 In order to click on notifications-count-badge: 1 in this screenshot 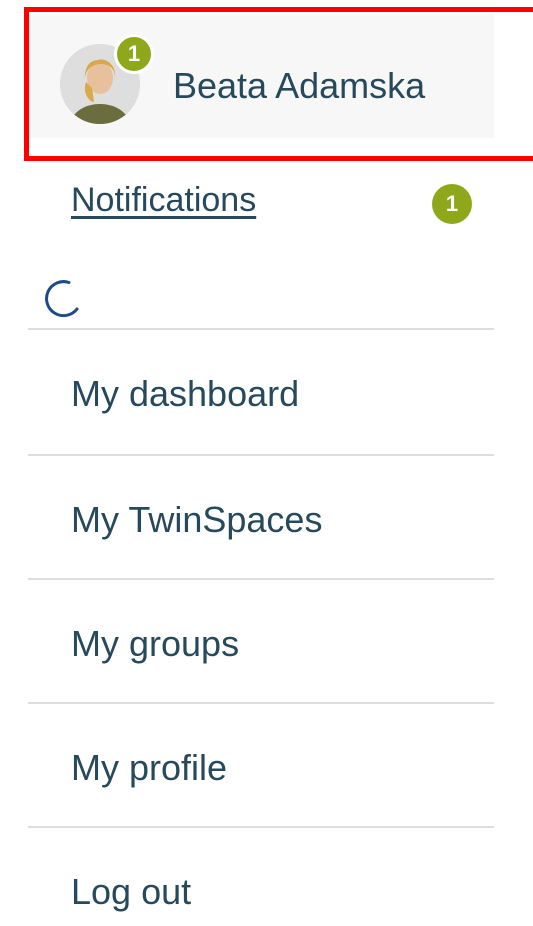, I will do `click(452, 204)`.